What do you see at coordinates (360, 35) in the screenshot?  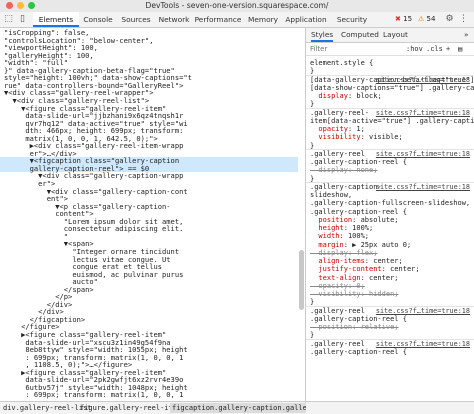 I see `tab-computed: Computed` at bounding box center [360, 35].